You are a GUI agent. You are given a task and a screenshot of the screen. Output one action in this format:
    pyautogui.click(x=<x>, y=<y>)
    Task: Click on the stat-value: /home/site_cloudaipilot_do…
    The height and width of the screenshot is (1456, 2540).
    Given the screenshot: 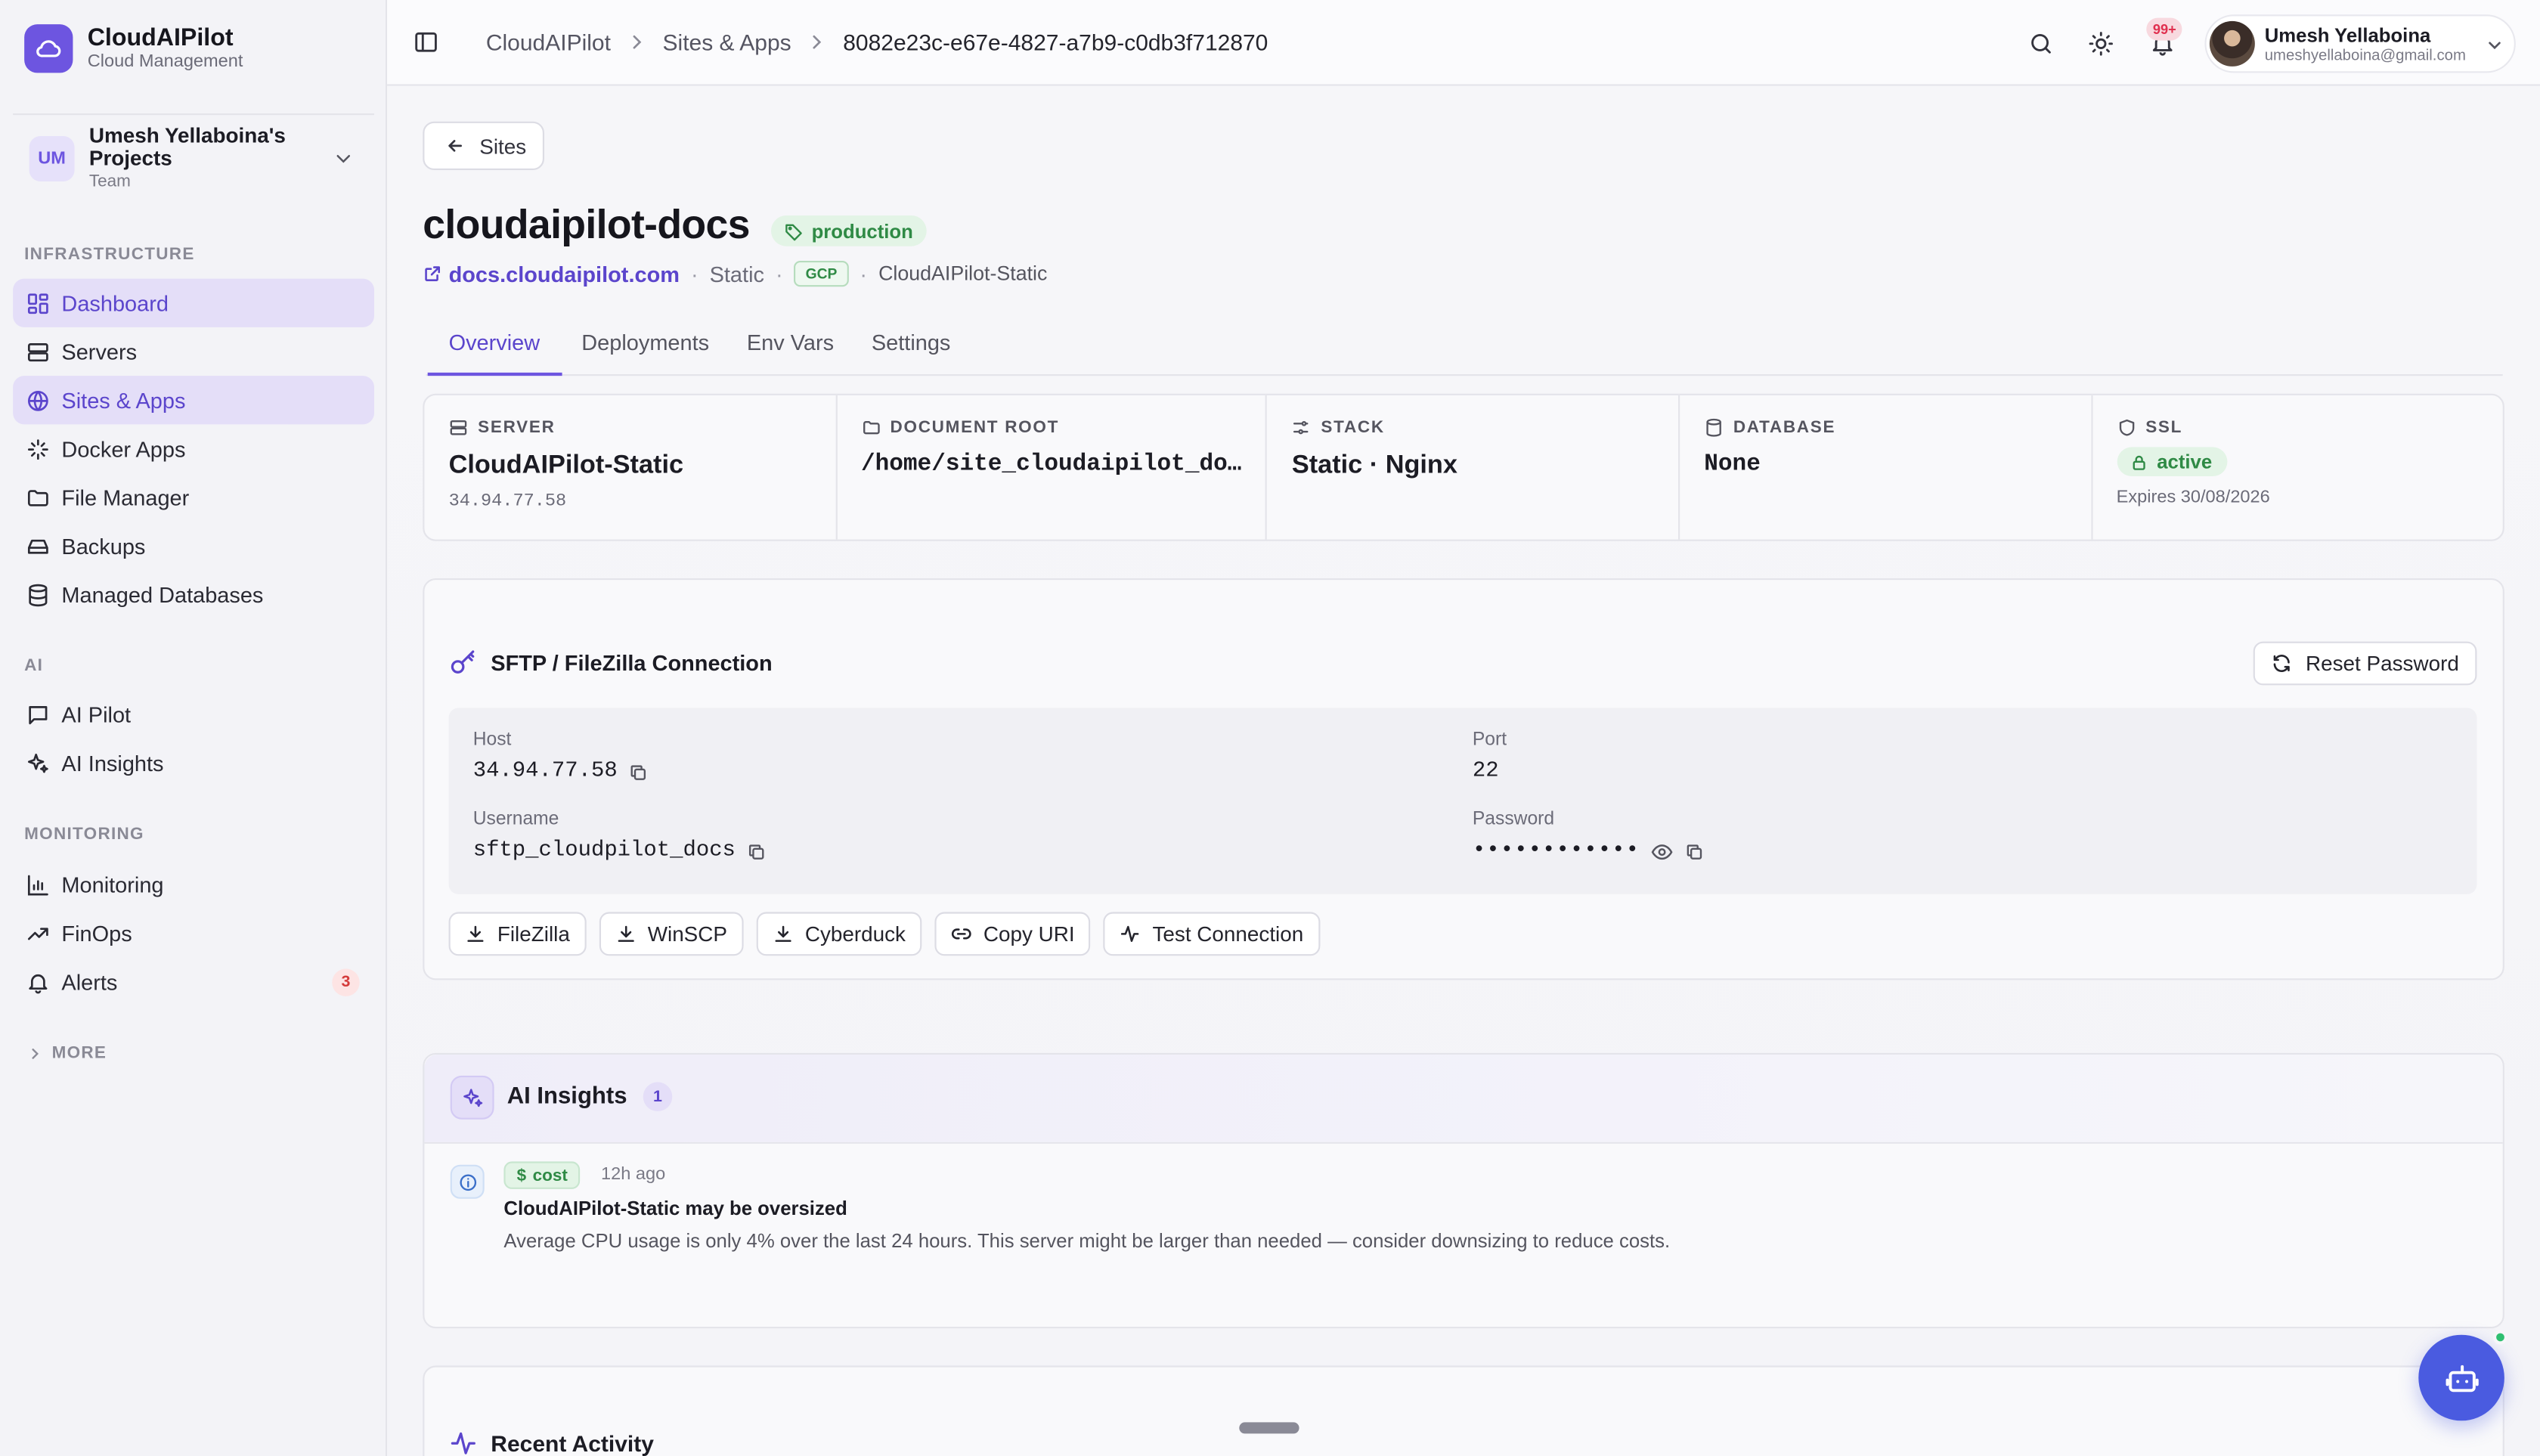 What is the action you would take?
    pyautogui.click(x=1051, y=465)
    